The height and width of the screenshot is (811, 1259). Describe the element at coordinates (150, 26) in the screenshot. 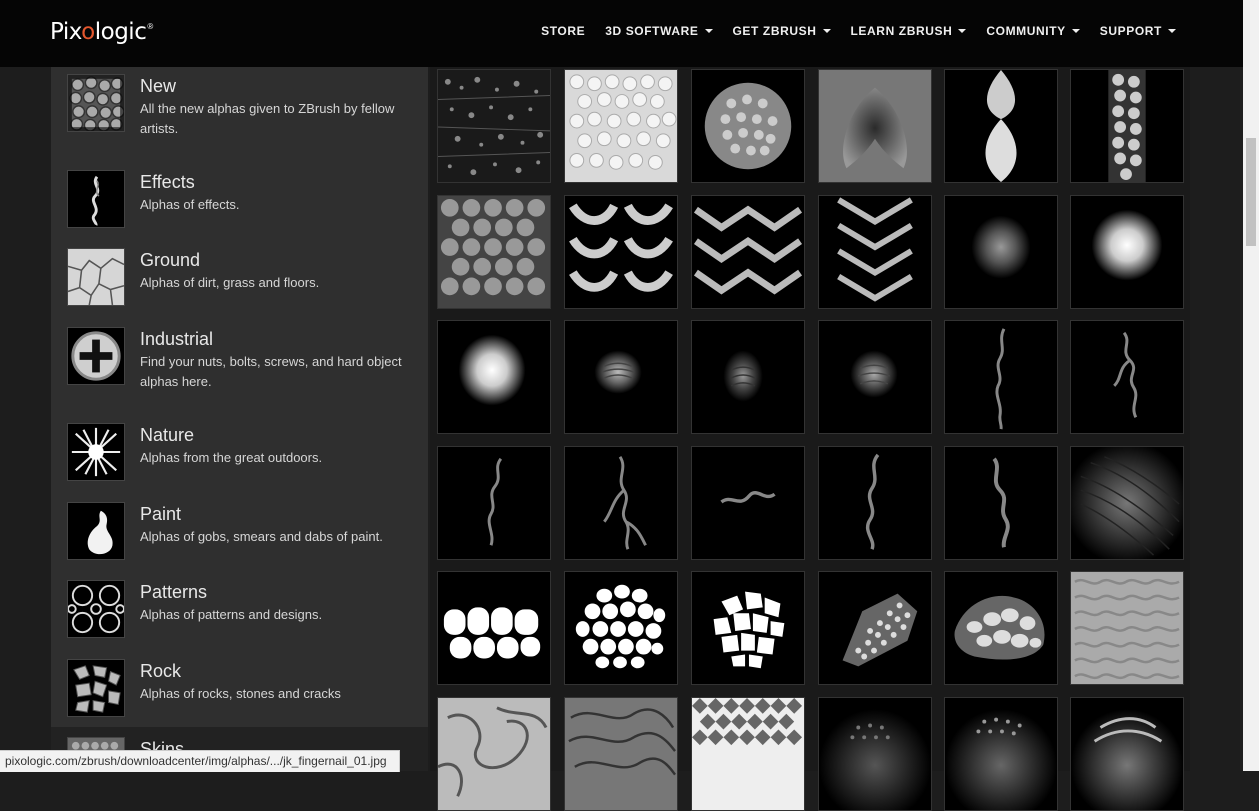

I see `trademark-symbol: ®` at that location.